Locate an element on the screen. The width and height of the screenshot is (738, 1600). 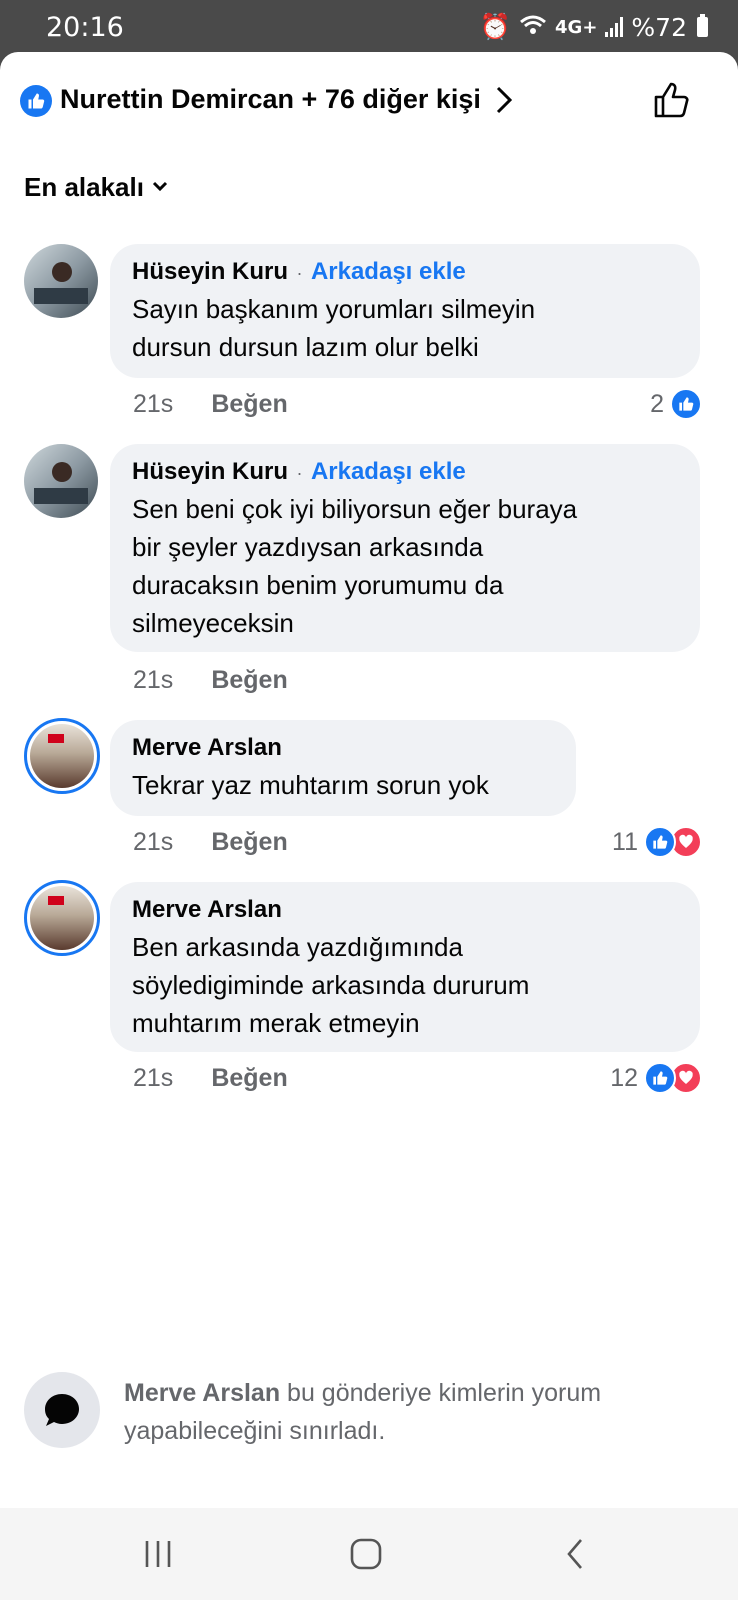
system-nav-bar is located at coordinates (369, 1554).